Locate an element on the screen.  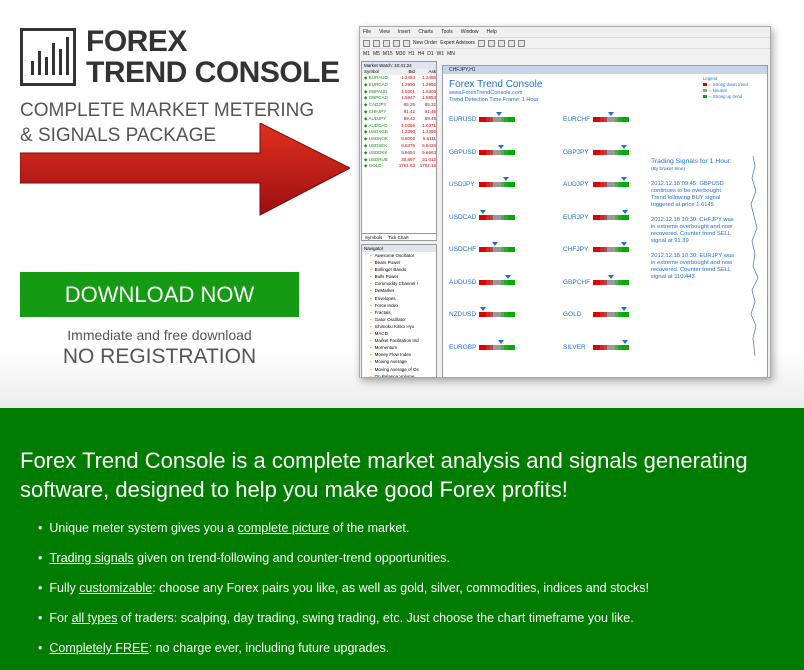
pair-label: AUDUSD is located at coordinates (463, 282).